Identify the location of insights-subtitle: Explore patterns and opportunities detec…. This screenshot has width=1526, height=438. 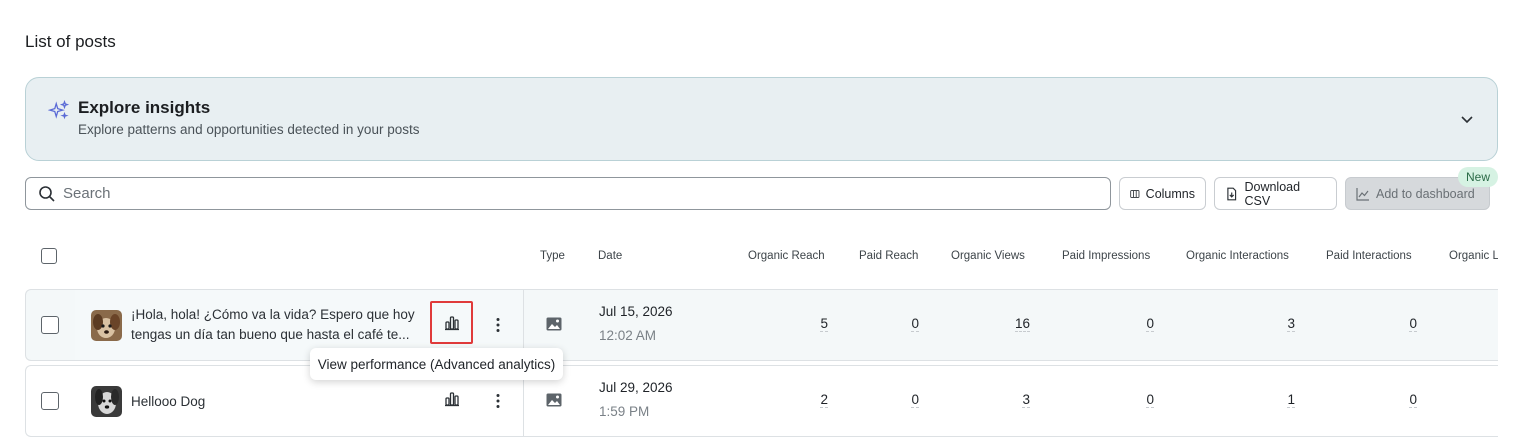
(249, 129).